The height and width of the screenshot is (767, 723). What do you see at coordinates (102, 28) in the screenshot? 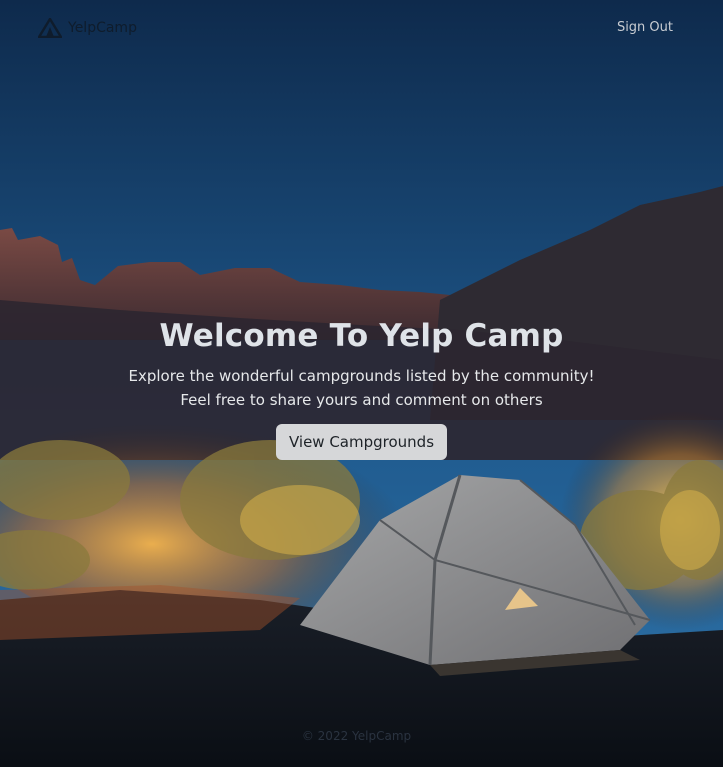
I see `brand-name: YelpCamp` at bounding box center [102, 28].